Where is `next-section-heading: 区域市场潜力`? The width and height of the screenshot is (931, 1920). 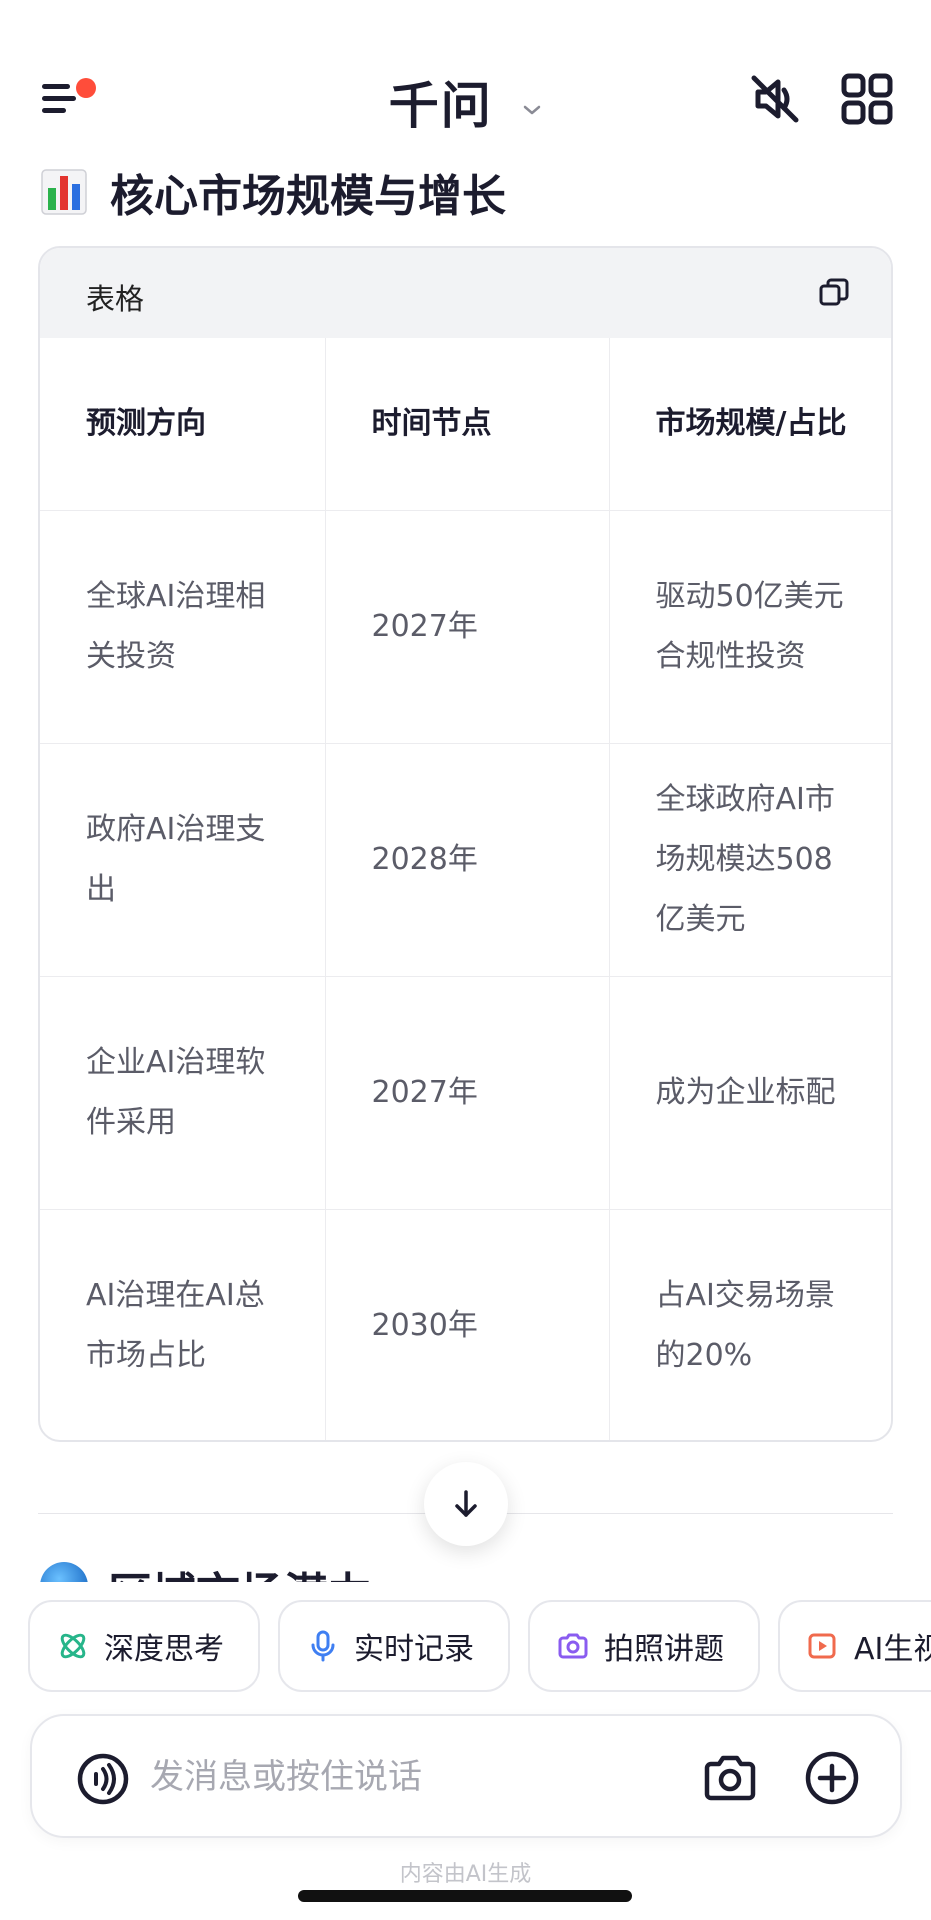
next-section-heading: 区域市场潜力 is located at coordinates (470, 1572).